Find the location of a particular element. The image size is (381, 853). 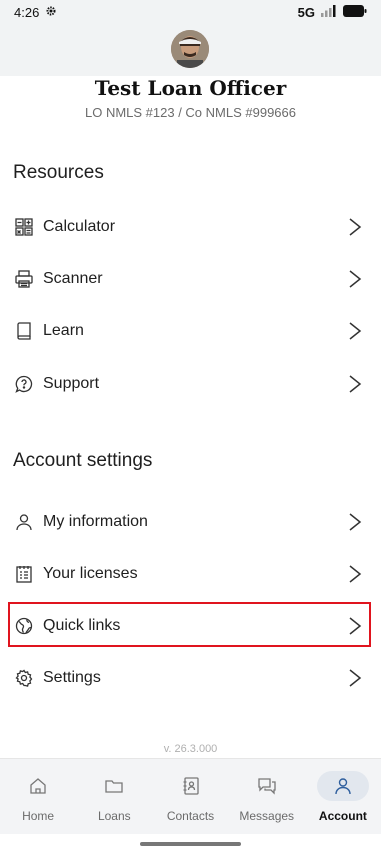

resources-heading: Resources is located at coordinates (58, 172).